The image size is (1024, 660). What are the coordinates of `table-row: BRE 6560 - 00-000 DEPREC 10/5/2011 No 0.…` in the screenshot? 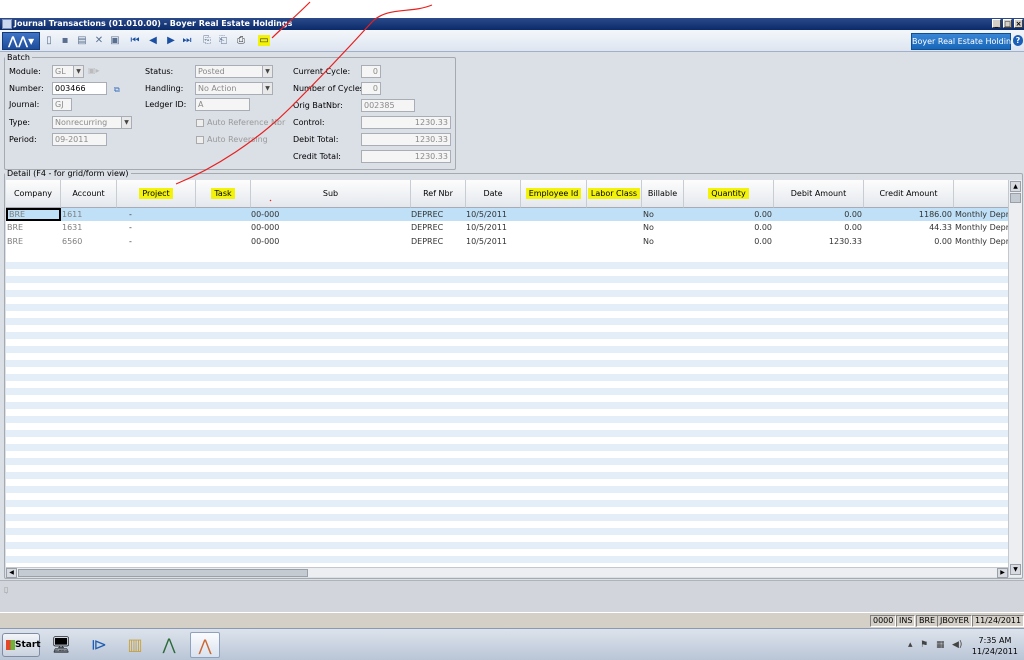 It's located at (507, 241).